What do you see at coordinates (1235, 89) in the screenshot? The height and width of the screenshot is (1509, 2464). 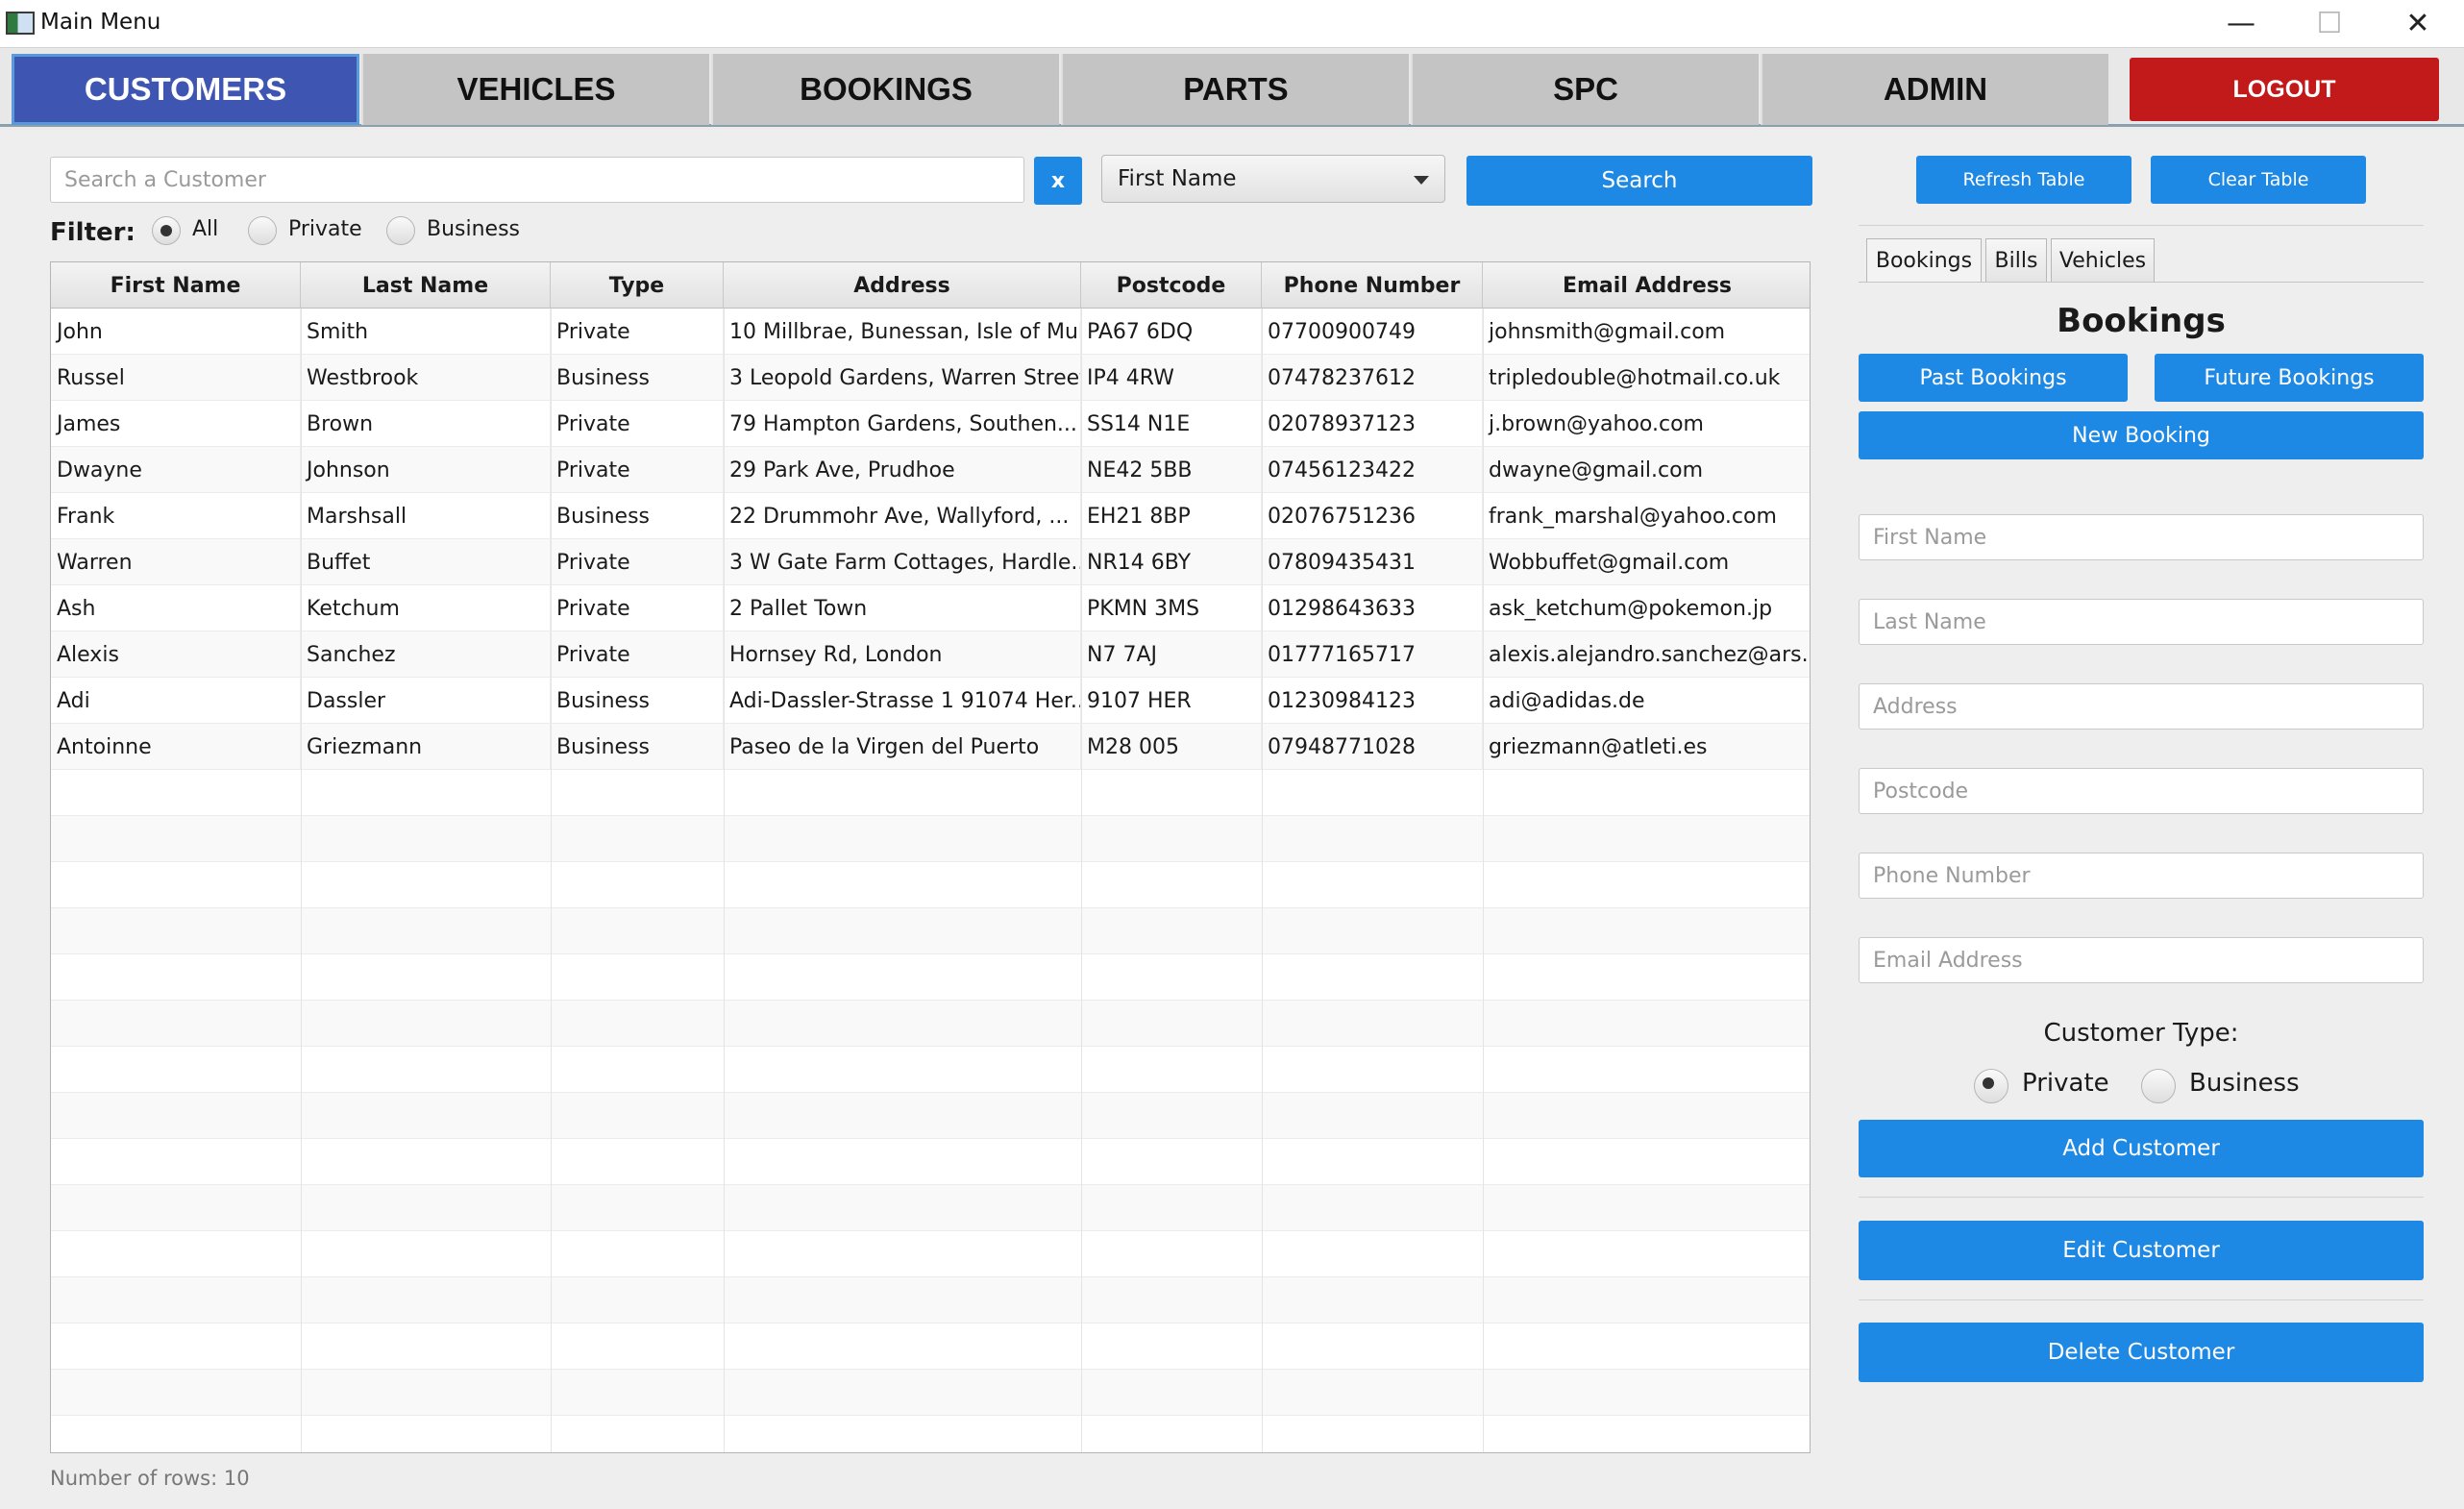 I see `tab-parts: PARTS` at bounding box center [1235, 89].